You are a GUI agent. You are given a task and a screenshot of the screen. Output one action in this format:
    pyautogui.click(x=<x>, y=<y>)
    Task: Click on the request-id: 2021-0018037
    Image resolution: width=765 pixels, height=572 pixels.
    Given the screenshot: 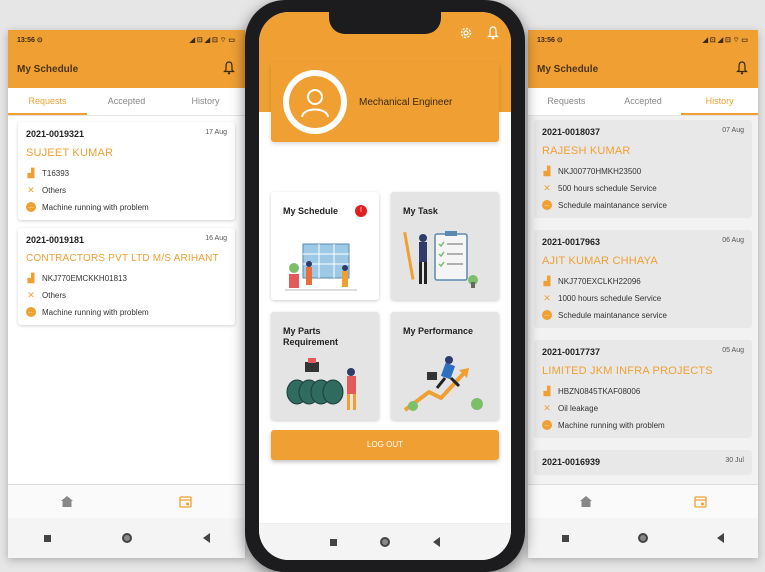 What is the action you would take?
    pyautogui.click(x=571, y=132)
    